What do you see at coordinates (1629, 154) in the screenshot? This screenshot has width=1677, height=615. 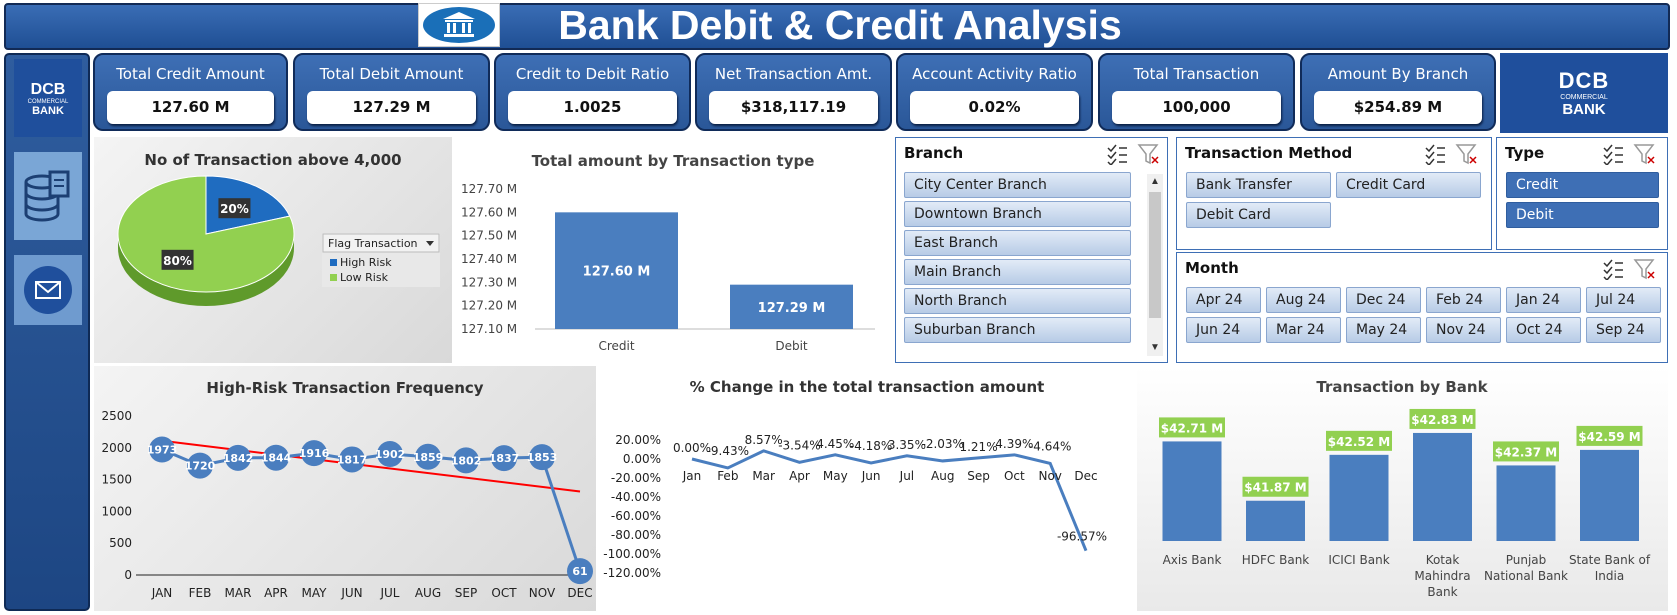 I see `slicer-header-icons` at bounding box center [1629, 154].